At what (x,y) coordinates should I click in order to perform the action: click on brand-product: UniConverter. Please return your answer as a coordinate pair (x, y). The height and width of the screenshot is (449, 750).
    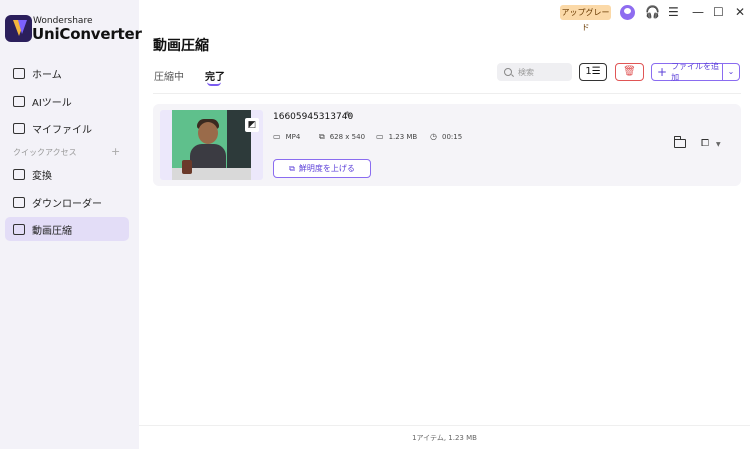
    Looking at the image, I should click on (87, 34).